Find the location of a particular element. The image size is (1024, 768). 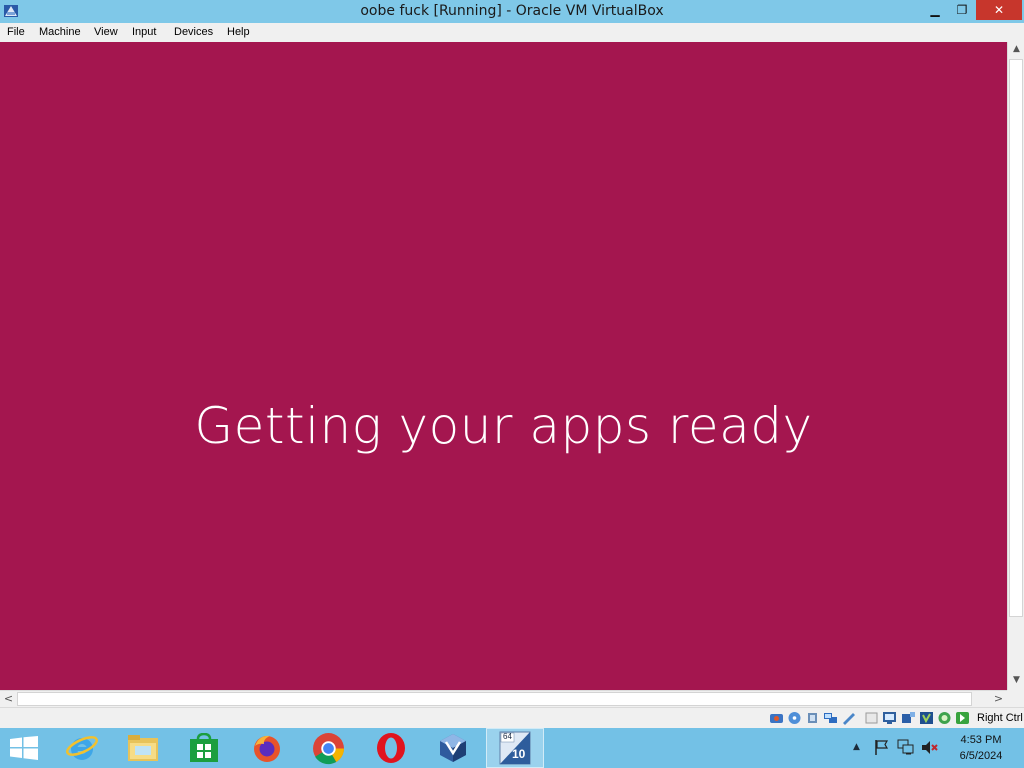

vm-status-bar: Right Ctrl is located at coordinates (512, 718).